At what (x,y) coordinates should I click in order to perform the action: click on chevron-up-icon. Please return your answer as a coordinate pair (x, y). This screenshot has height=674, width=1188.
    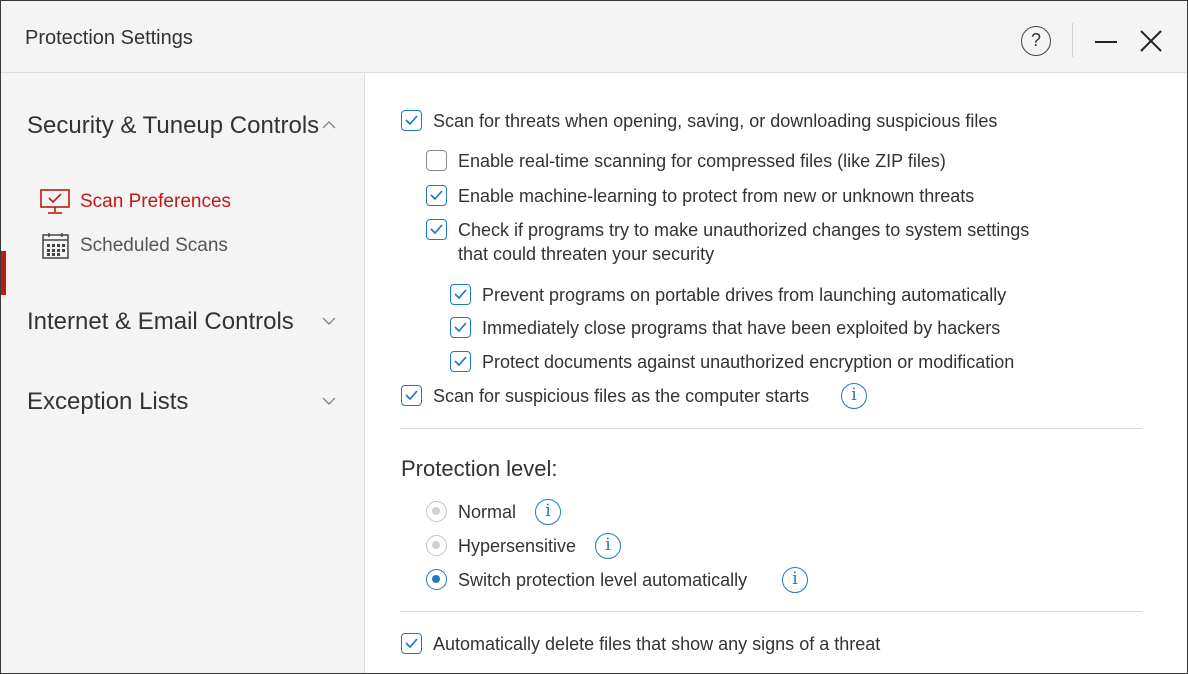
    Looking at the image, I should click on (329, 125).